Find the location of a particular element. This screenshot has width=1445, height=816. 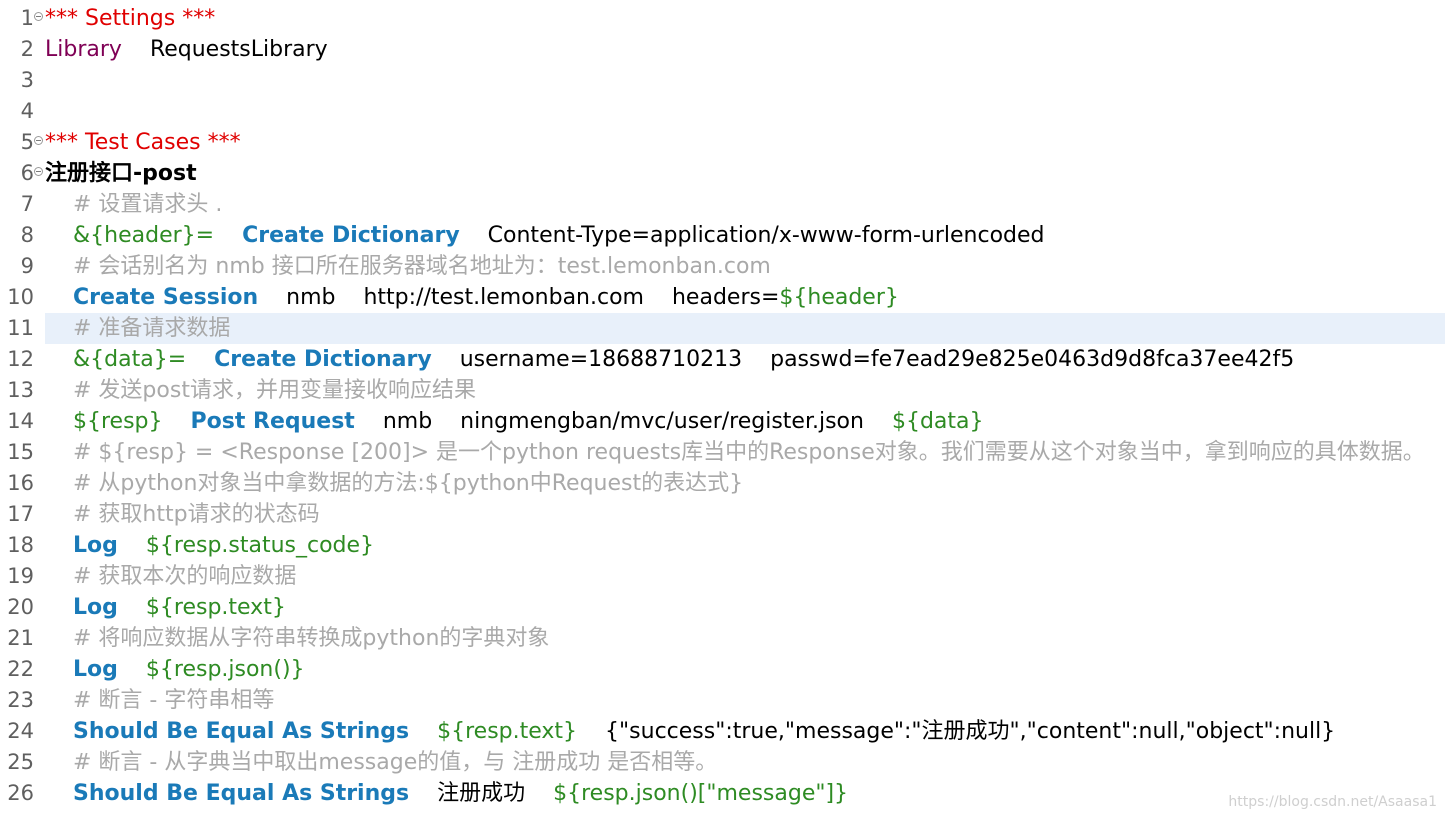

code-text: # 设置请求头 . is located at coordinates (745, 204).